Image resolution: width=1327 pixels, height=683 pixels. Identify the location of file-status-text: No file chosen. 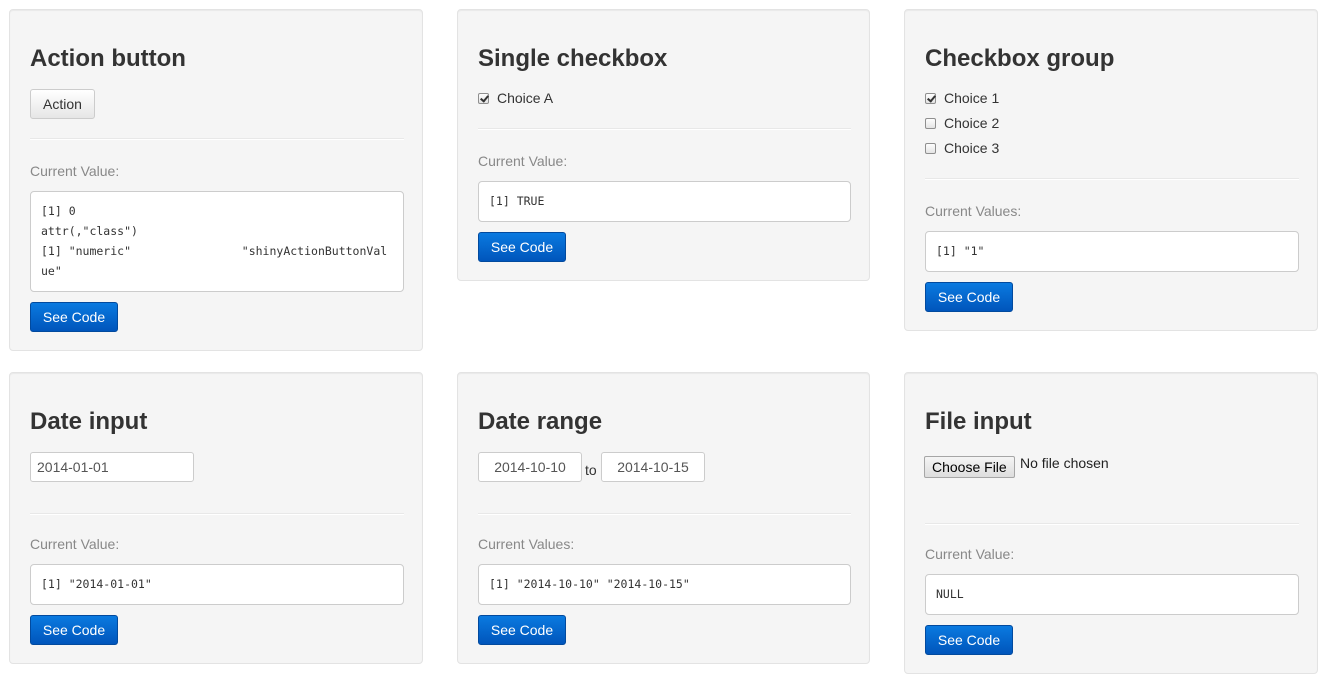
(1064, 463).